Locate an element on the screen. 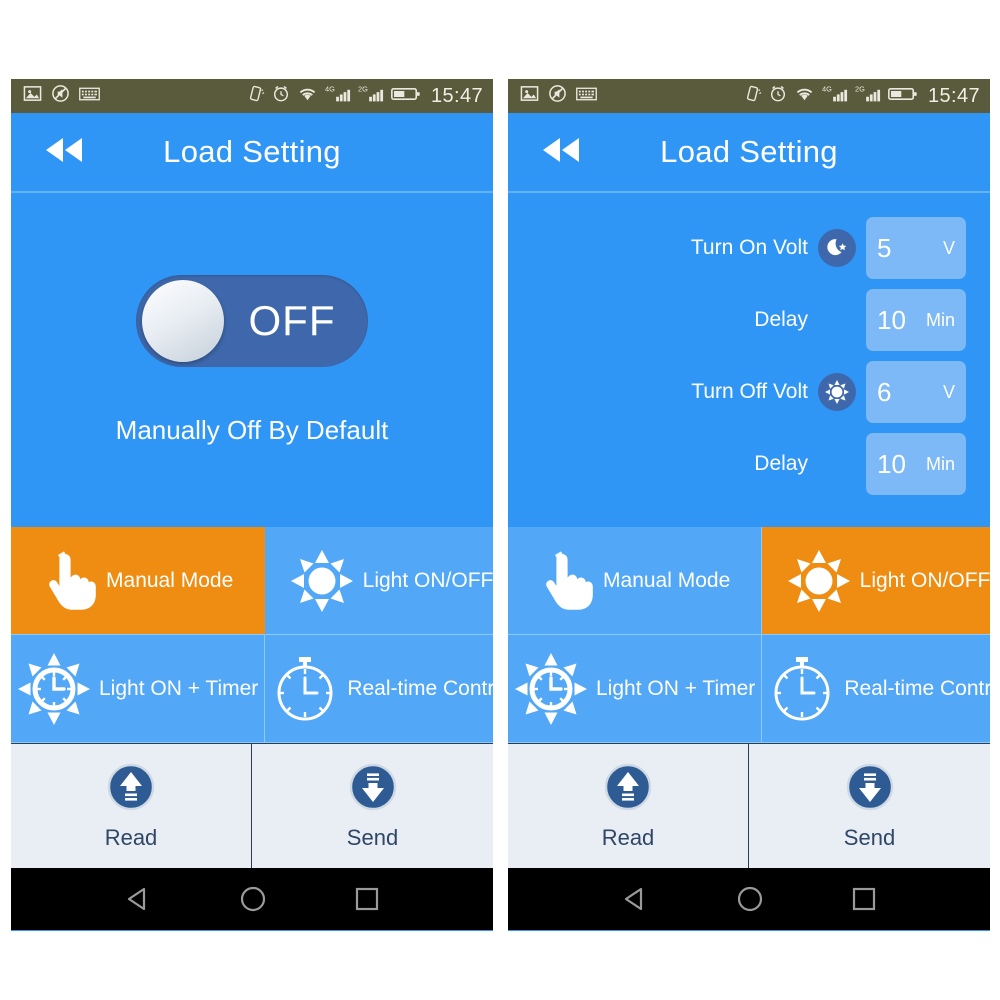 The width and height of the screenshot is (1000, 1000). turn-on-delay-input: 10 Min is located at coordinates (916, 320).